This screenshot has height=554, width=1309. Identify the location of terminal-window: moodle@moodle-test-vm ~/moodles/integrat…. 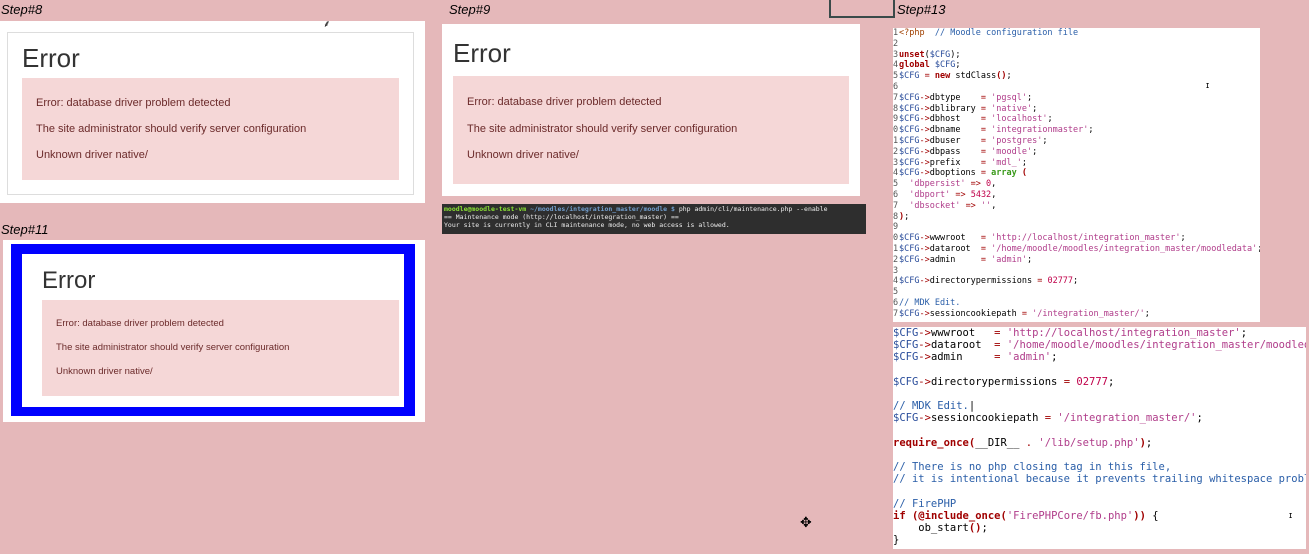
(654, 219).